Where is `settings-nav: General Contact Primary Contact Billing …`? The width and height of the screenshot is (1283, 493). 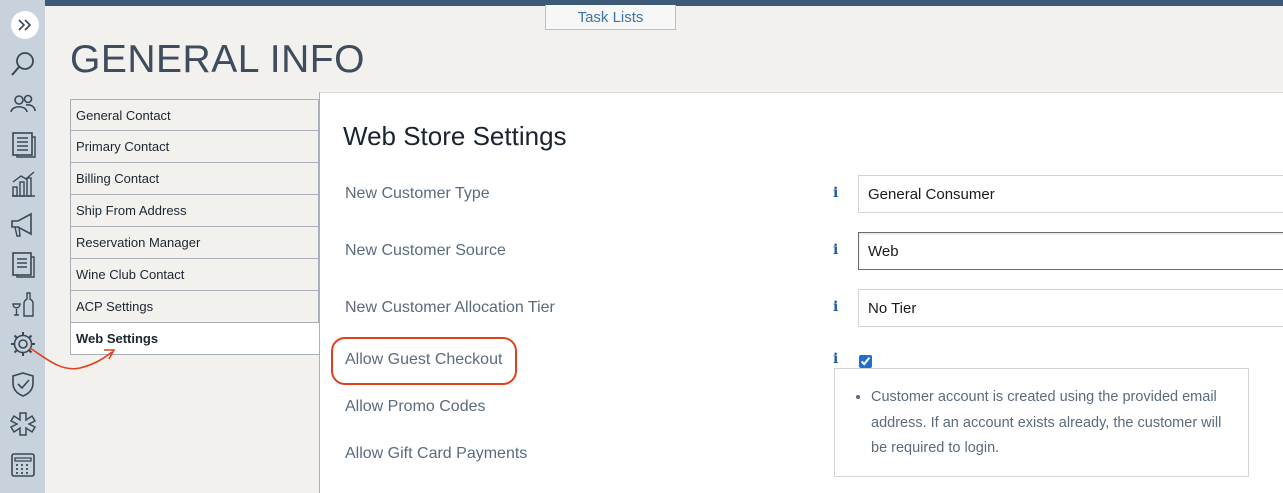 settings-nav: General Contact Primary Contact Billing … is located at coordinates (194, 227).